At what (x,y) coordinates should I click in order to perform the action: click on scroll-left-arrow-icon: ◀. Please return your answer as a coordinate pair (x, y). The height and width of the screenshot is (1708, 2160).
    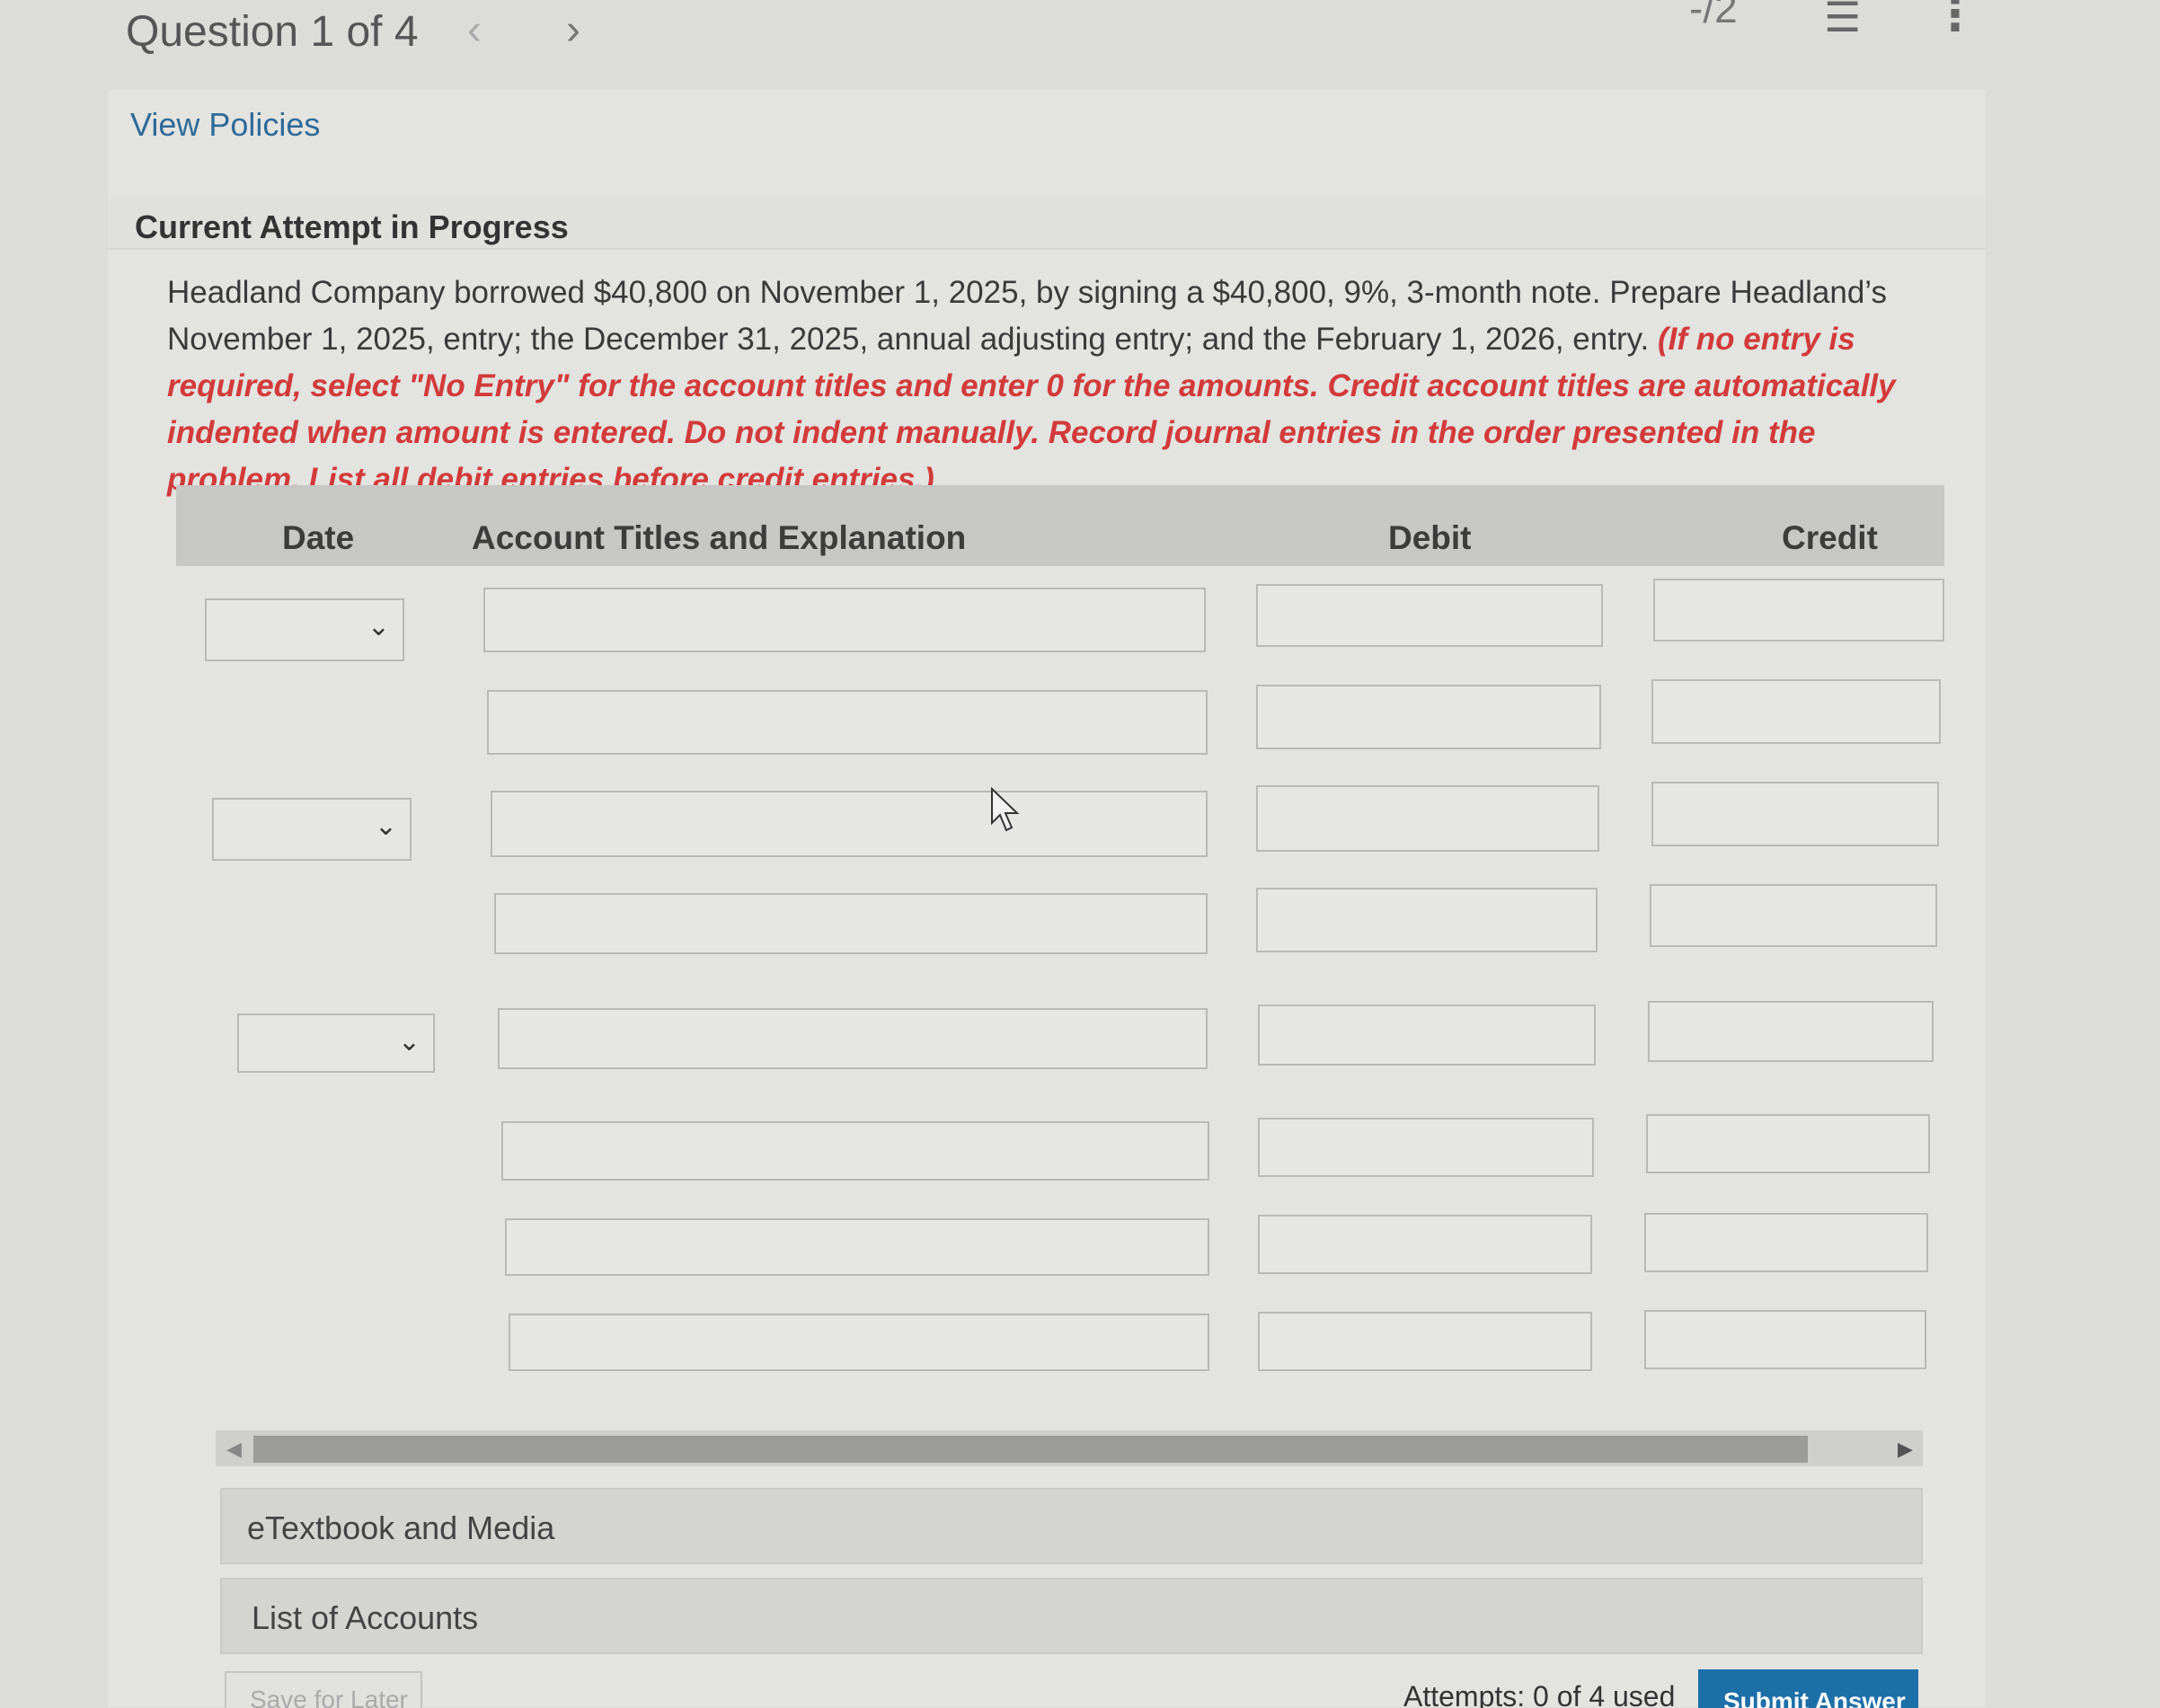
    Looking at the image, I should click on (234, 1449).